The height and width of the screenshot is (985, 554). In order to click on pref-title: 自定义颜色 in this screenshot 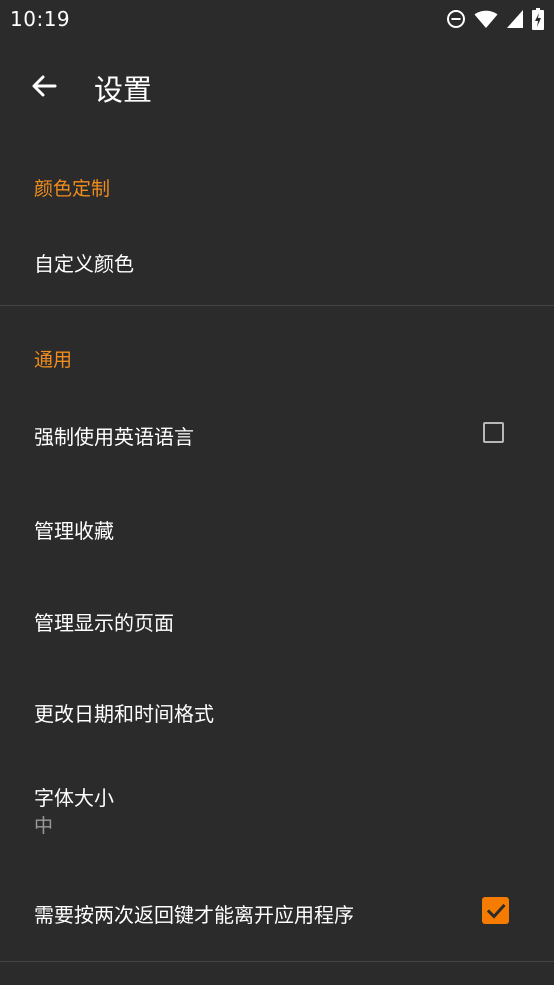, I will do `click(84, 264)`.